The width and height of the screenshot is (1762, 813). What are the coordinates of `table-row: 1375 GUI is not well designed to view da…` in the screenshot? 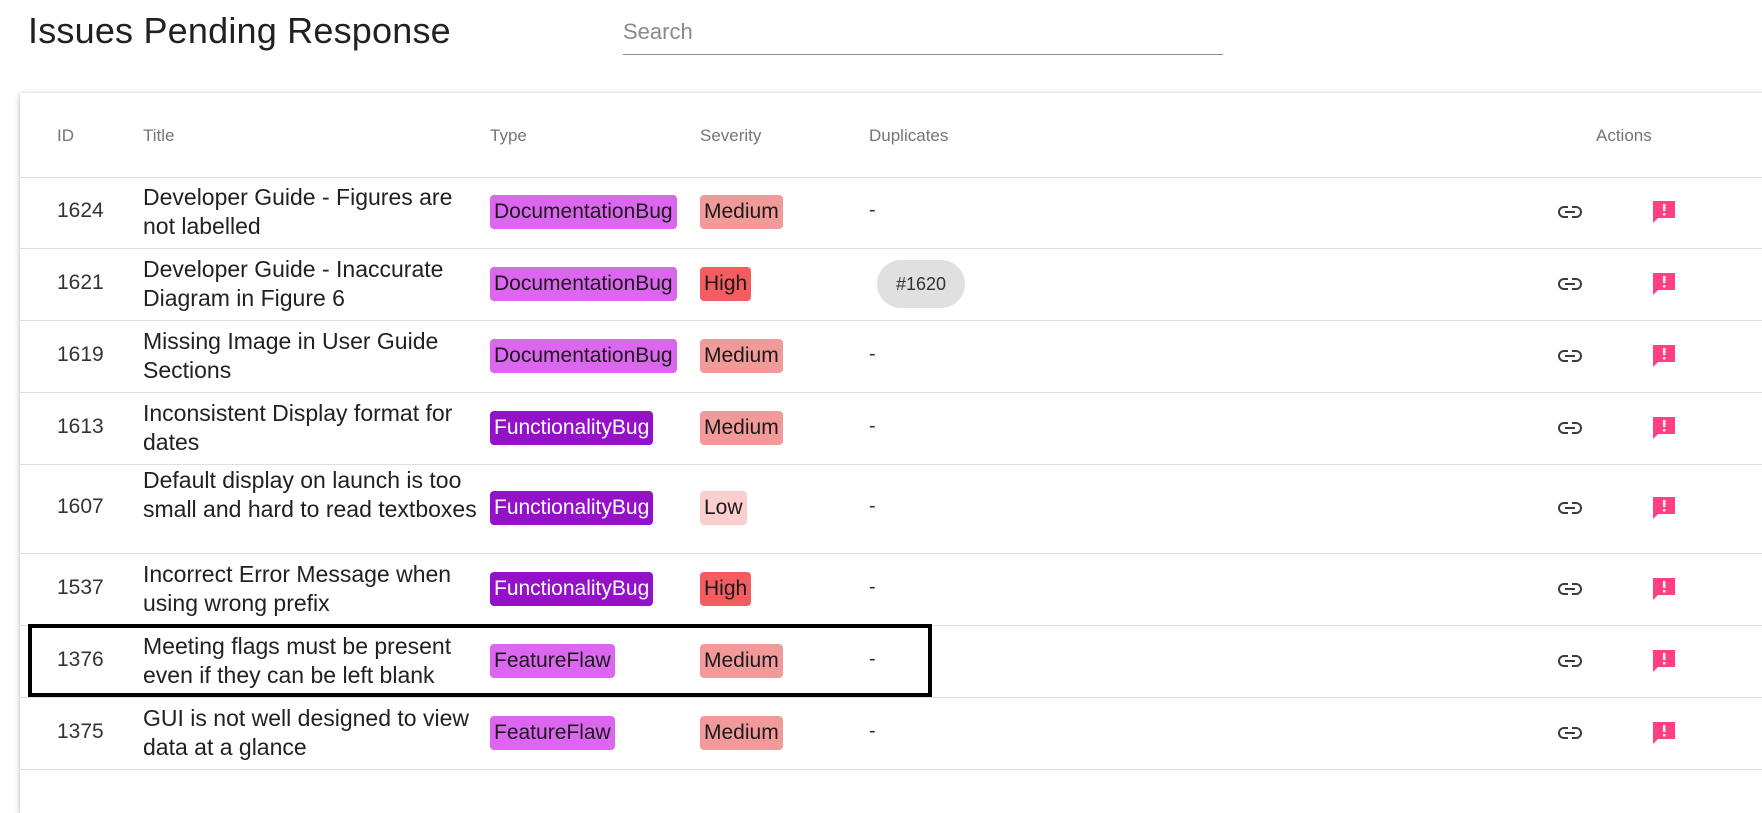 It's located at (891, 734).